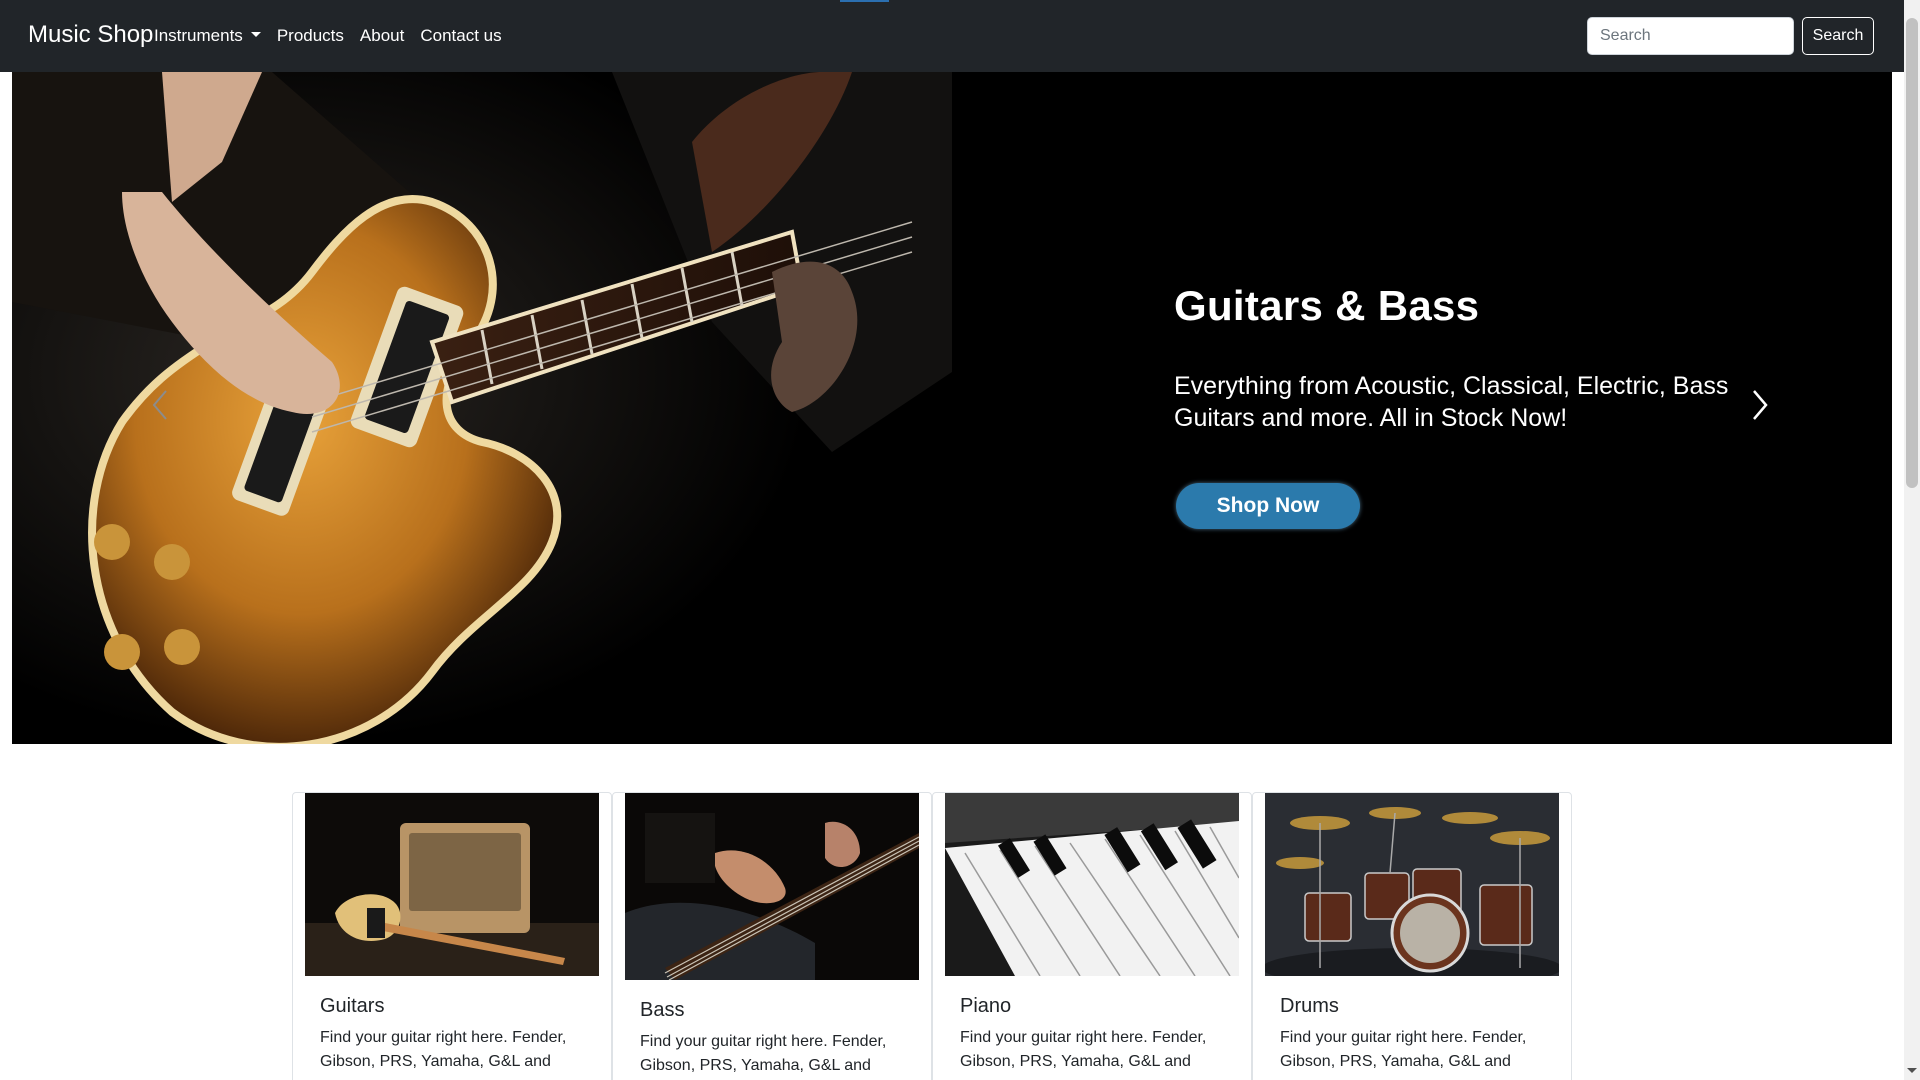 This screenshot has height=1080, width=1920. I want to click on drum-kit-image, so click(1412, 884).